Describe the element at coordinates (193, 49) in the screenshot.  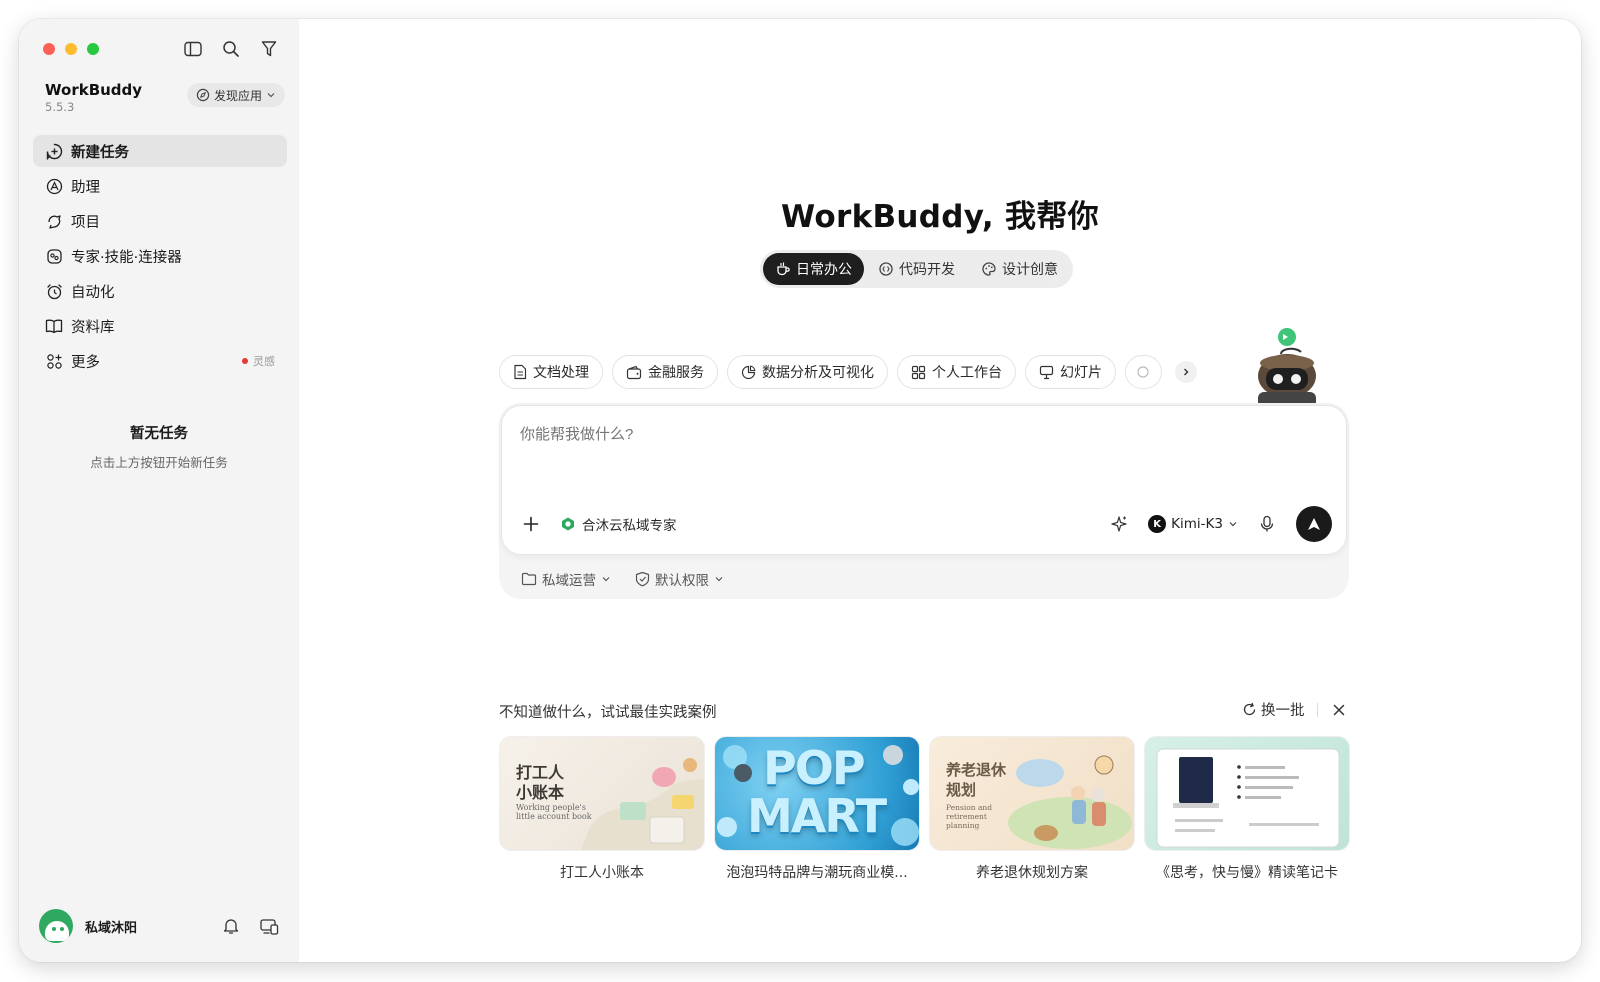
I see `sidebar-toggle-icon` at that location.